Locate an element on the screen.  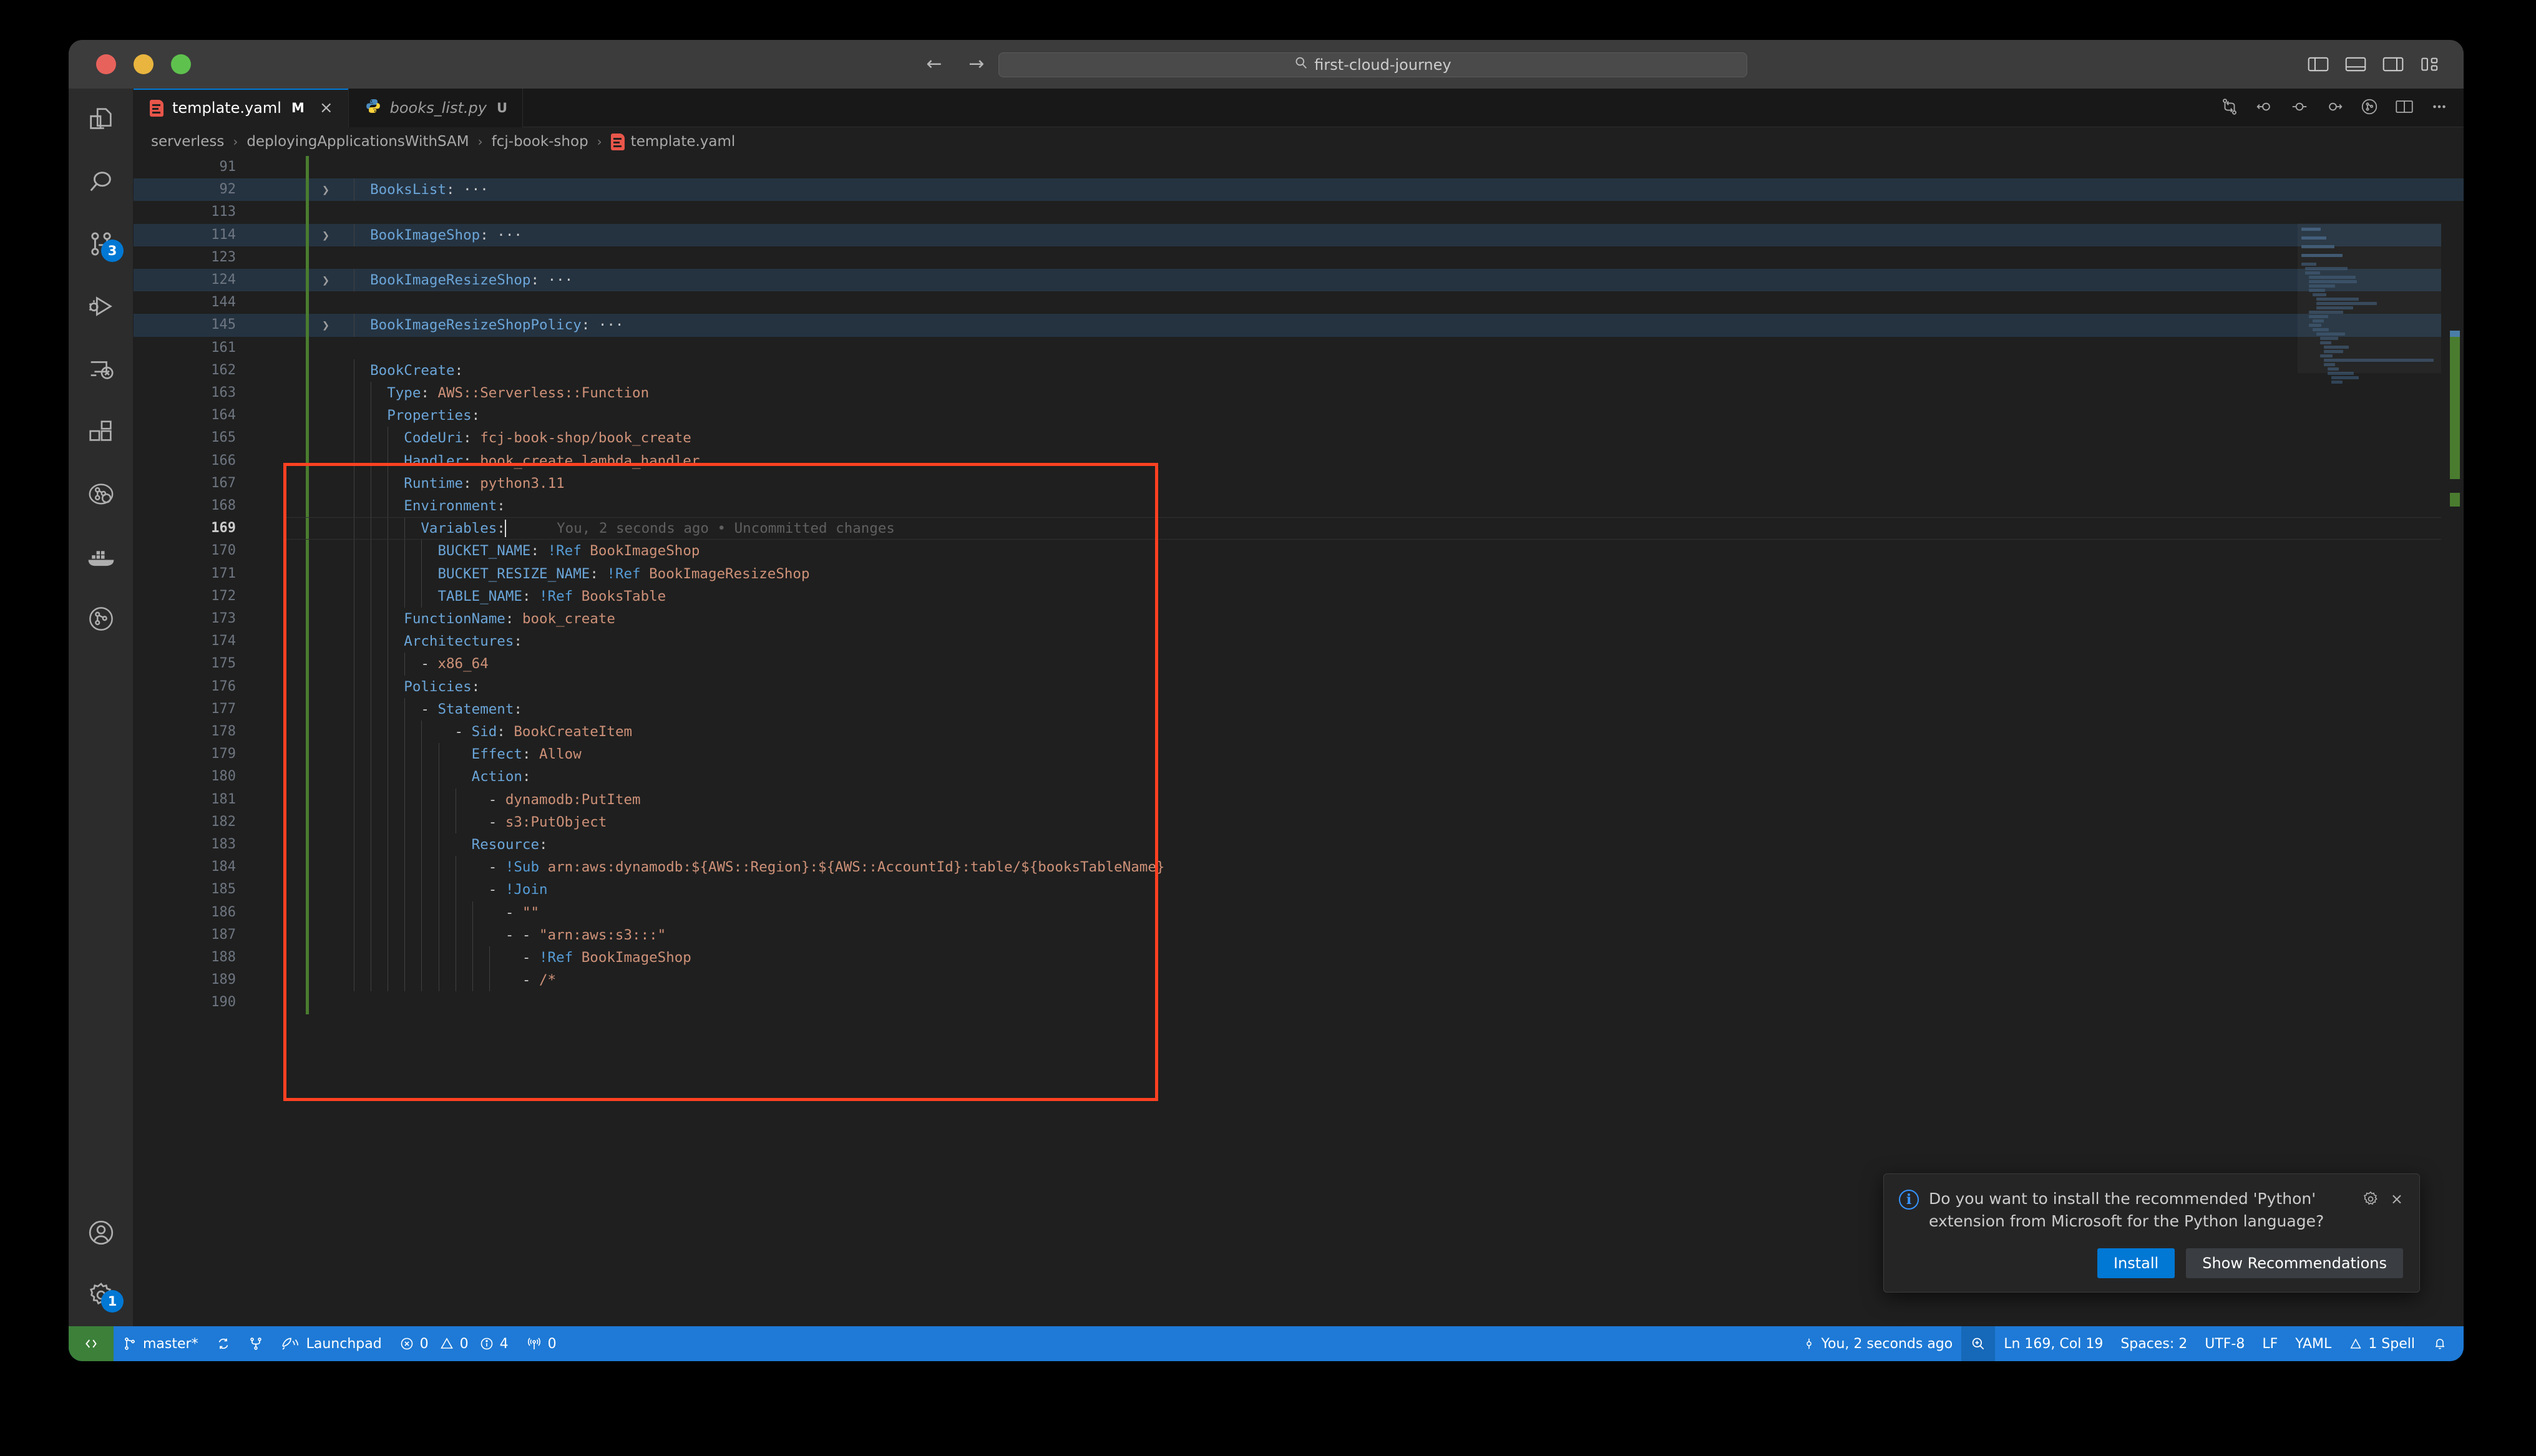
git-blame-status: You, 2 seconds ago is located at coordinates (1877, 1343).